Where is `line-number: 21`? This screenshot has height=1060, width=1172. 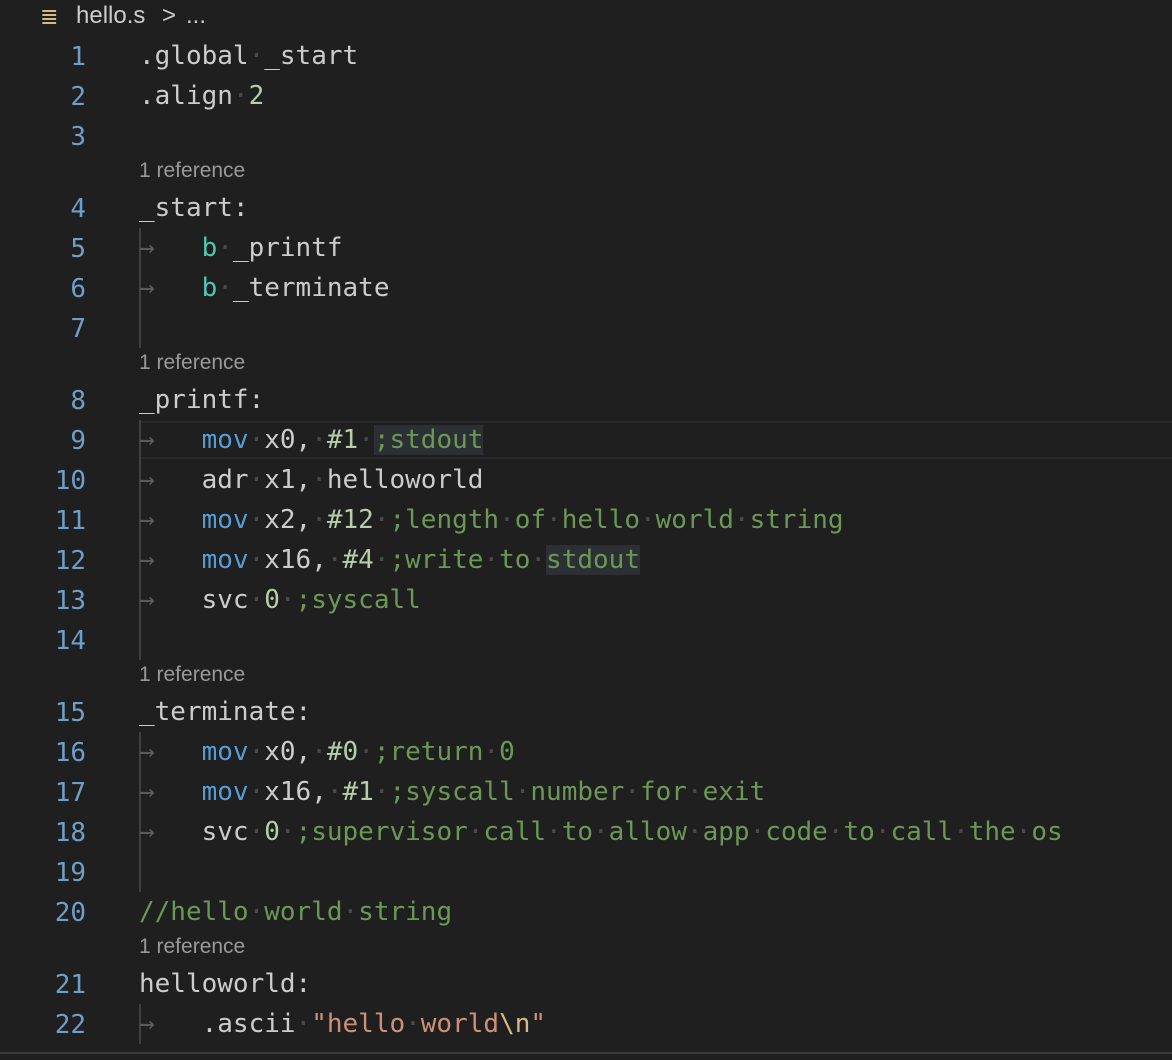 line-number: 21 is located at coordinates (43, 985).